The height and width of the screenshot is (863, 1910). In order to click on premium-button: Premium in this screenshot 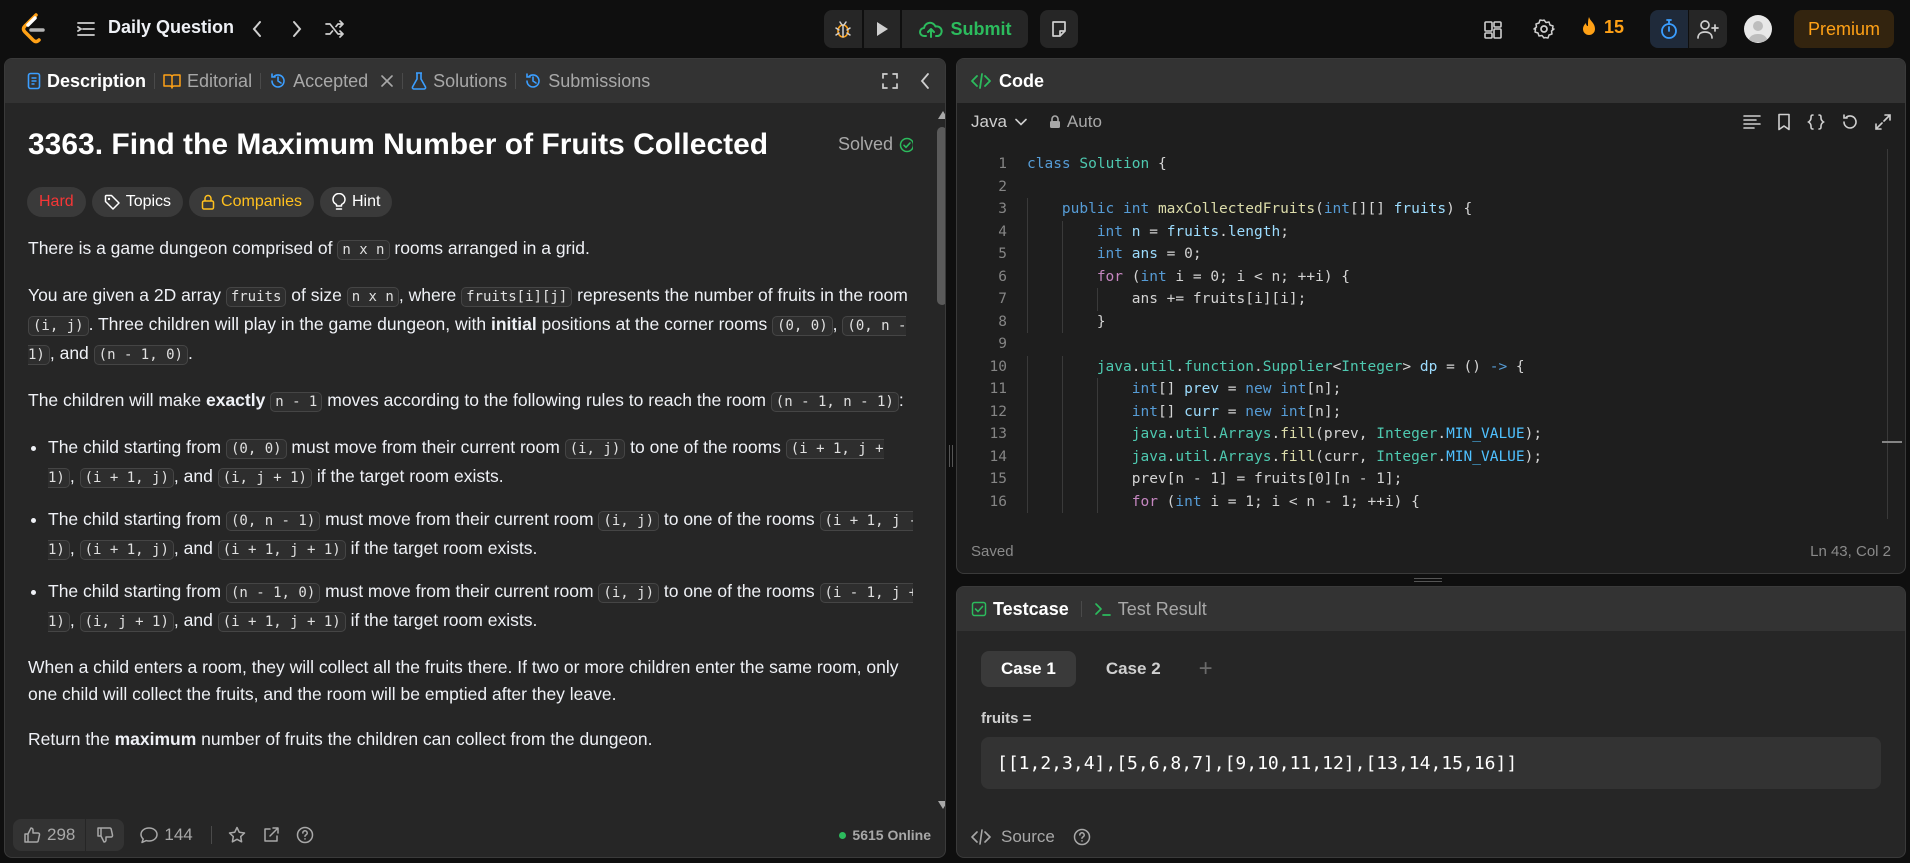, I will do `click(1844, 29)`.